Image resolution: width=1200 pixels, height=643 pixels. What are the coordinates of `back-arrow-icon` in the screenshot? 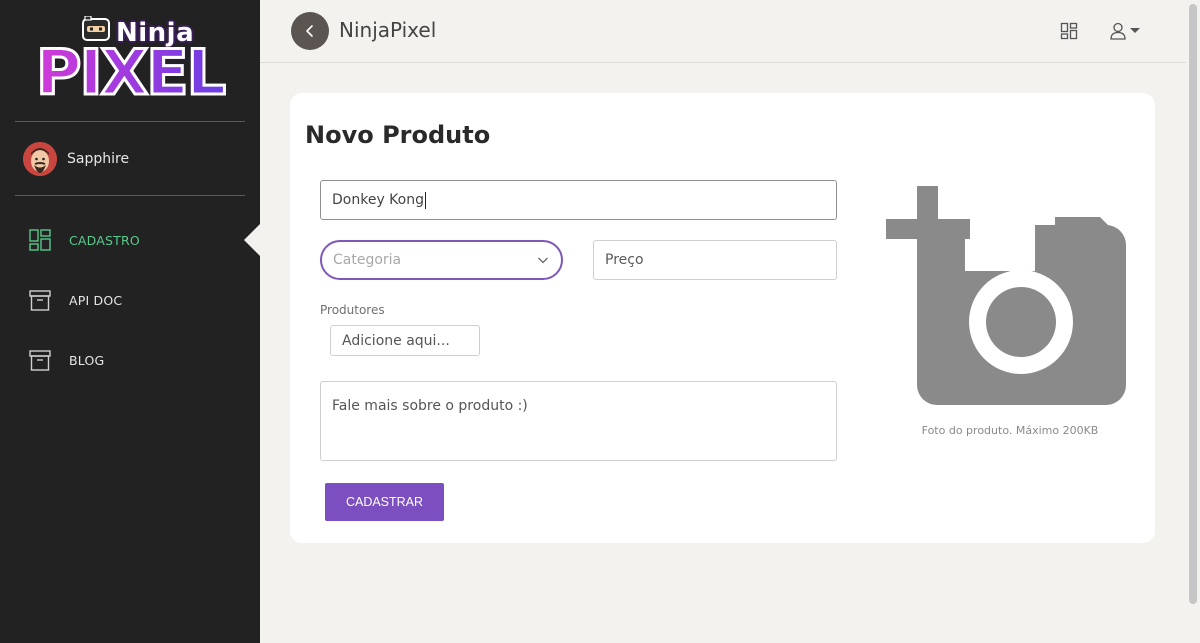 It's located at (309, 31).